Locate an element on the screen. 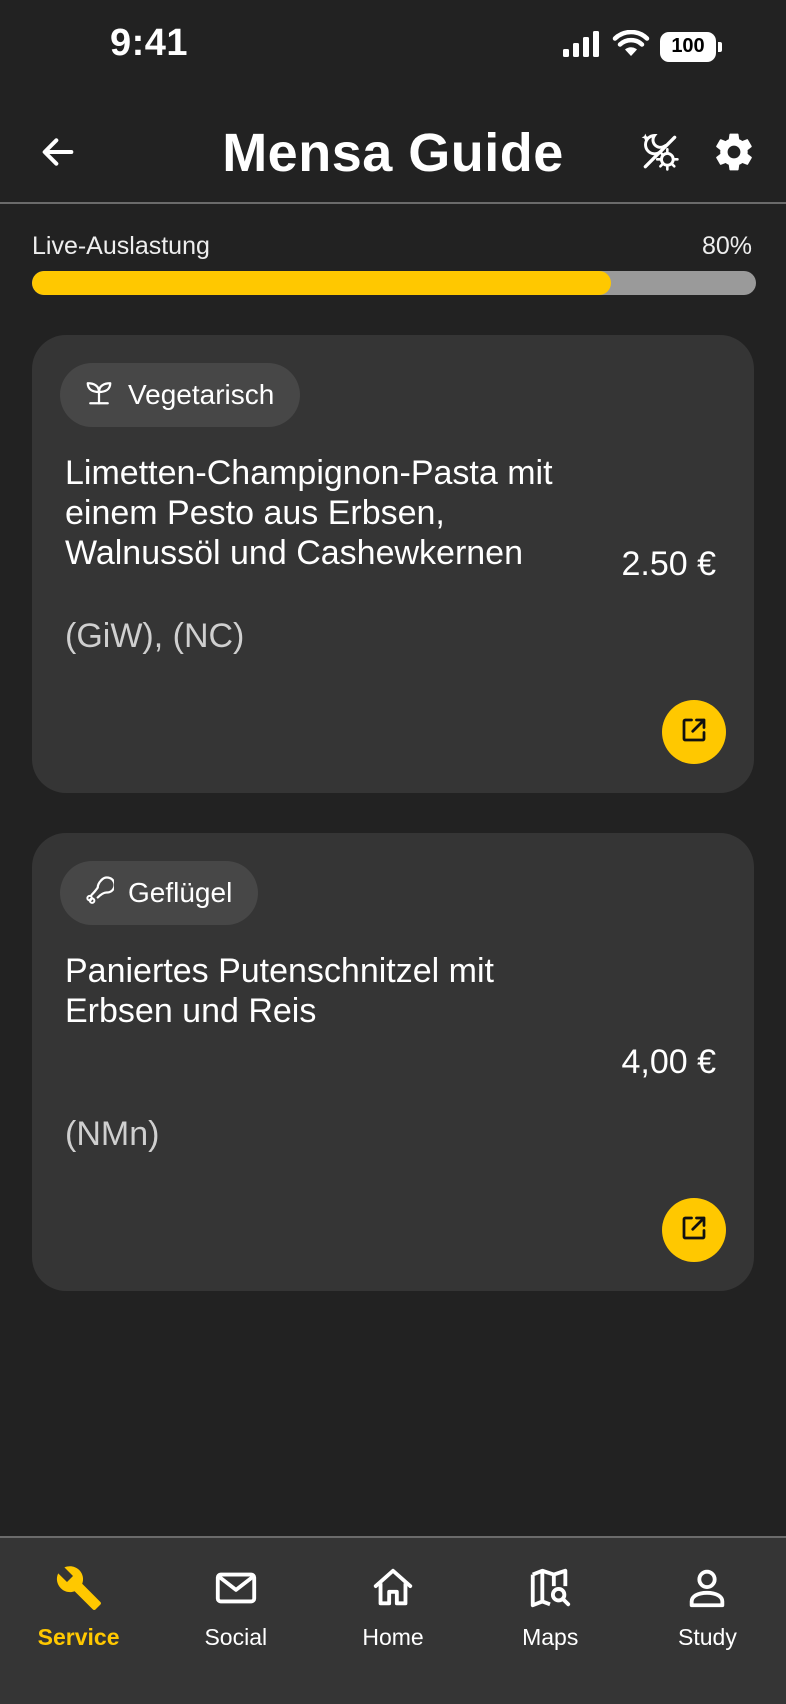 This screenshot has width=786, height=1704. status-icons: 100 is located at coordinates (642, 46).